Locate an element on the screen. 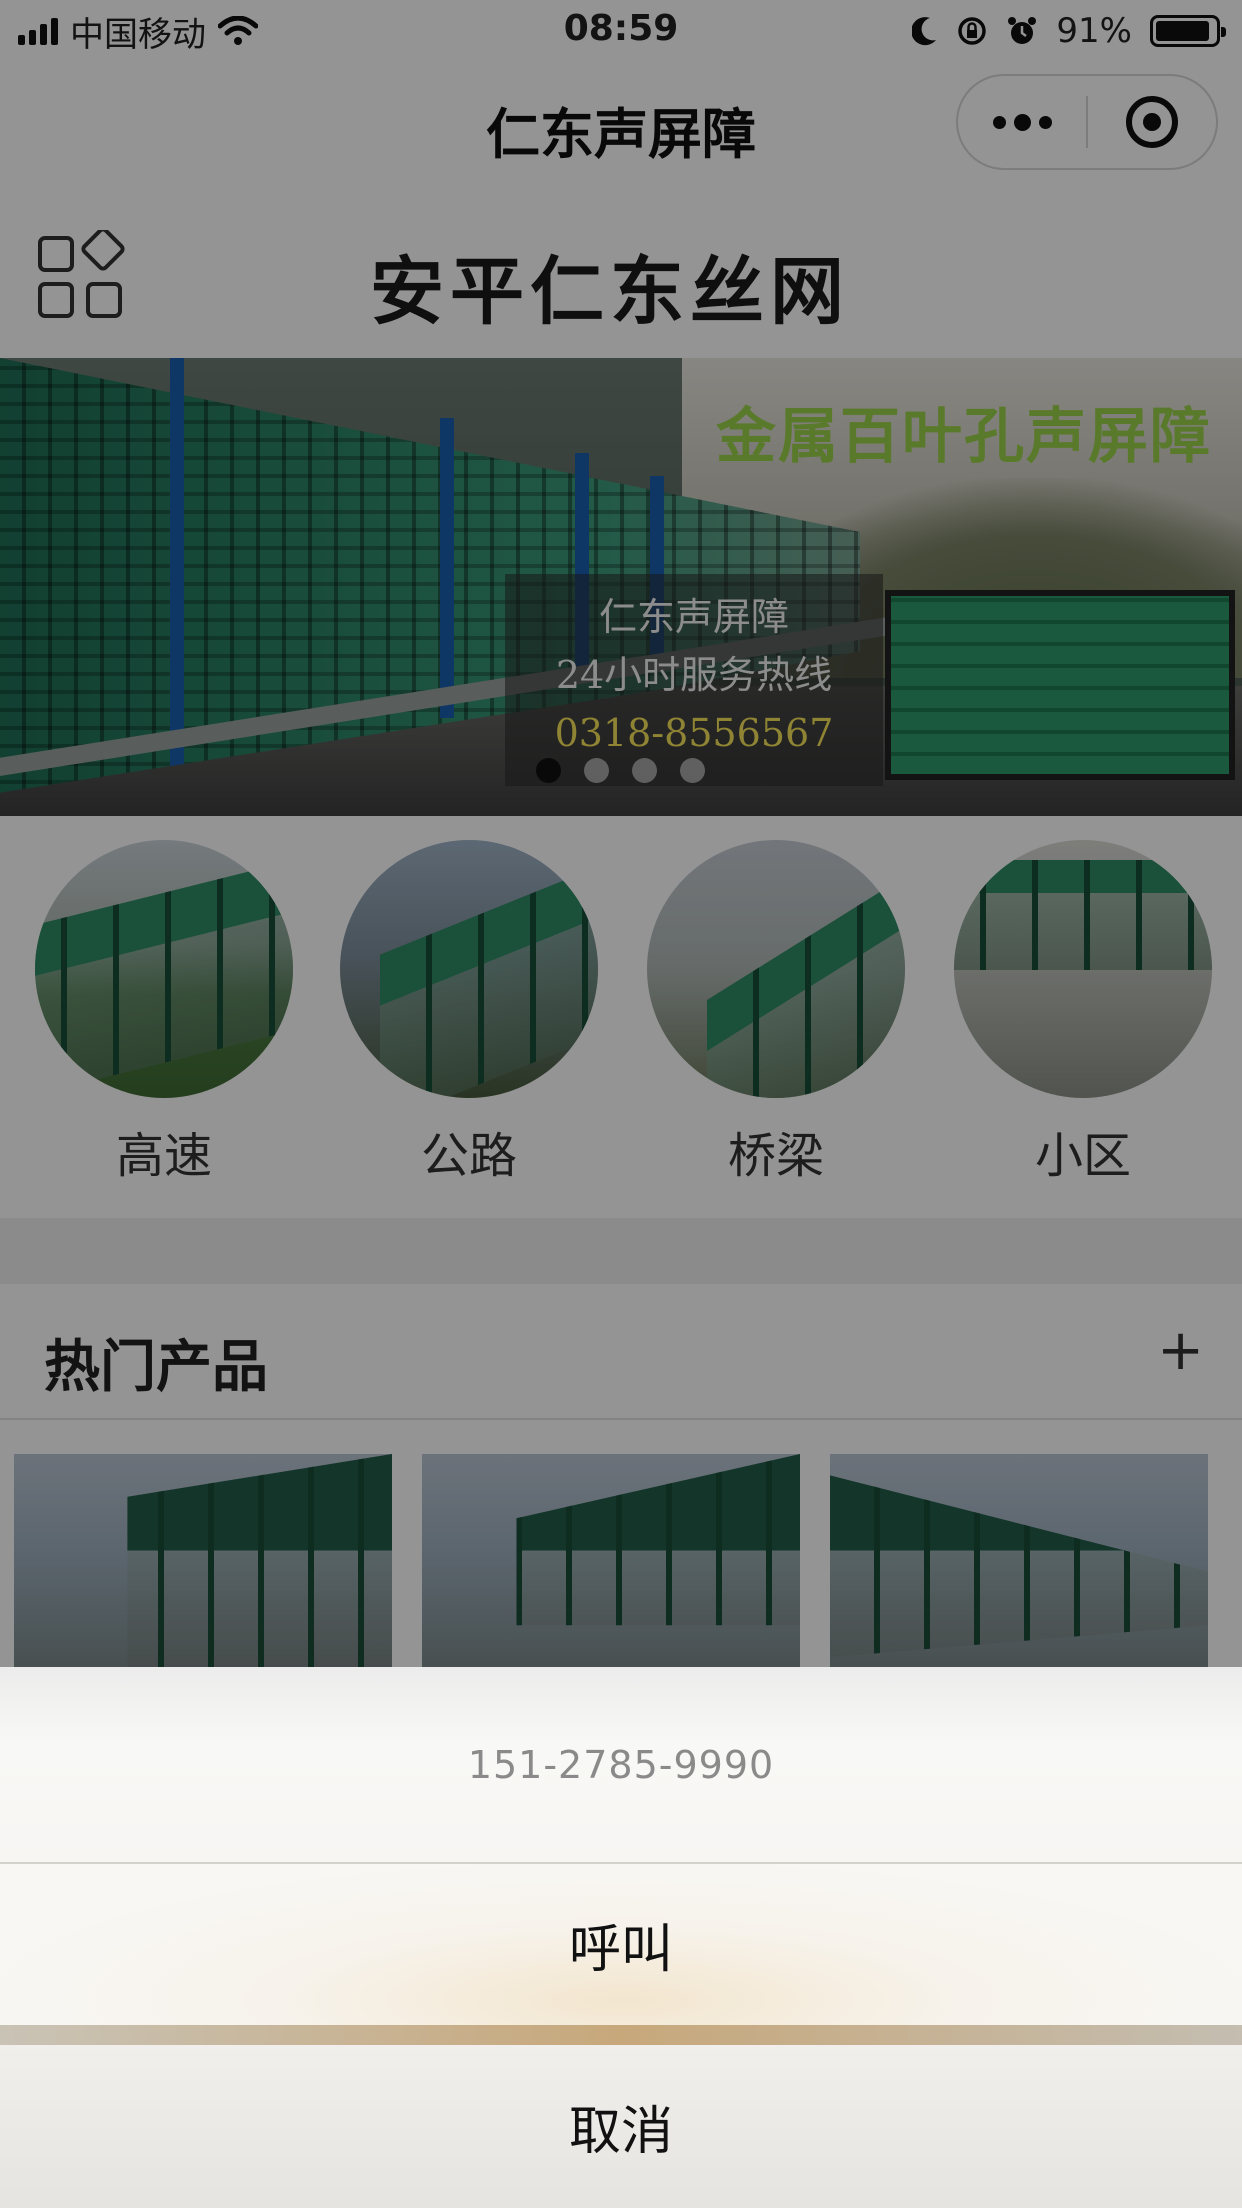 The width and height of the screenshot is (1242, 2208). cancel-button: 取消 is located at coordinates (621, 2126).